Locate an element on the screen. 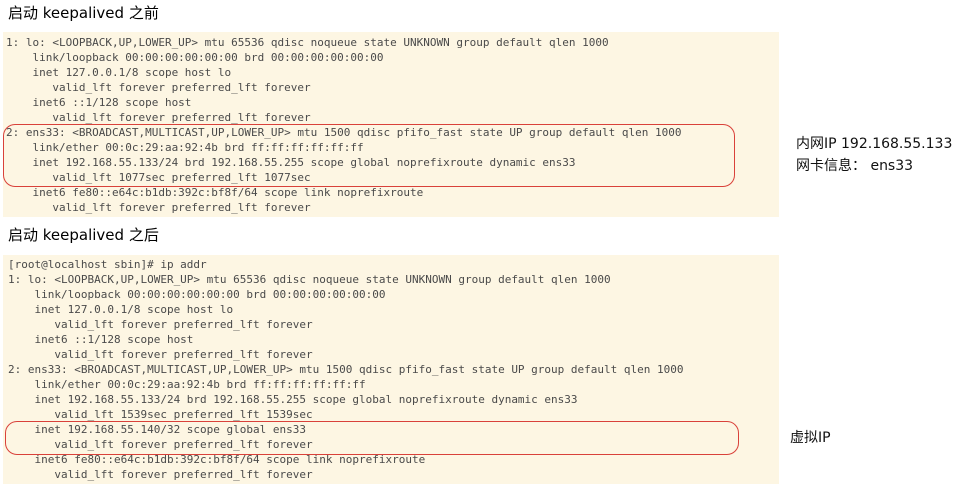 The height and width of the screenshot is (492, 978). annotation-nic-info: 网卡信息： ens33 is located at coordinates (855, 166).